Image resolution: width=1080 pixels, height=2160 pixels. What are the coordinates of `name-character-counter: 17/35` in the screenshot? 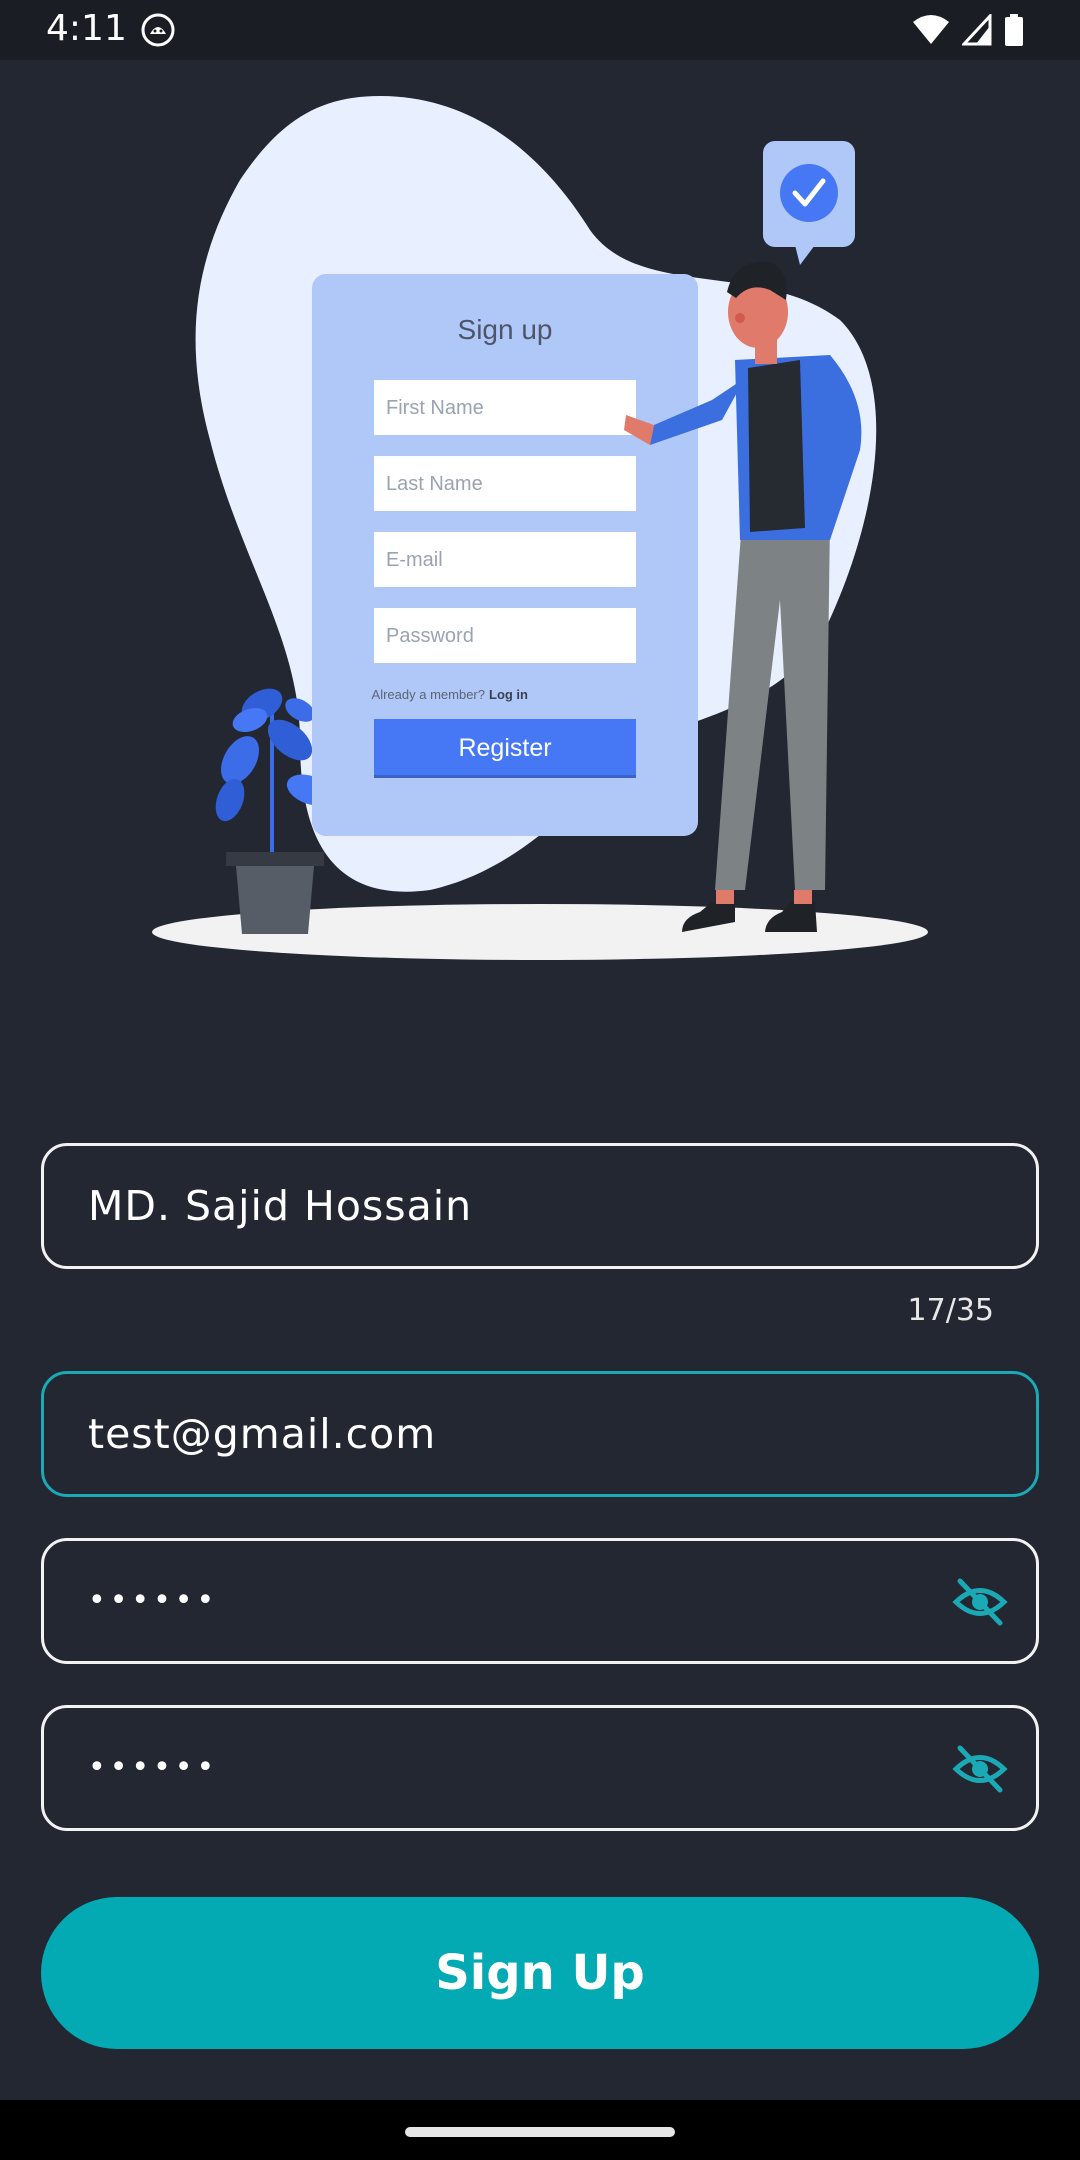 It's located at (950, 1310).